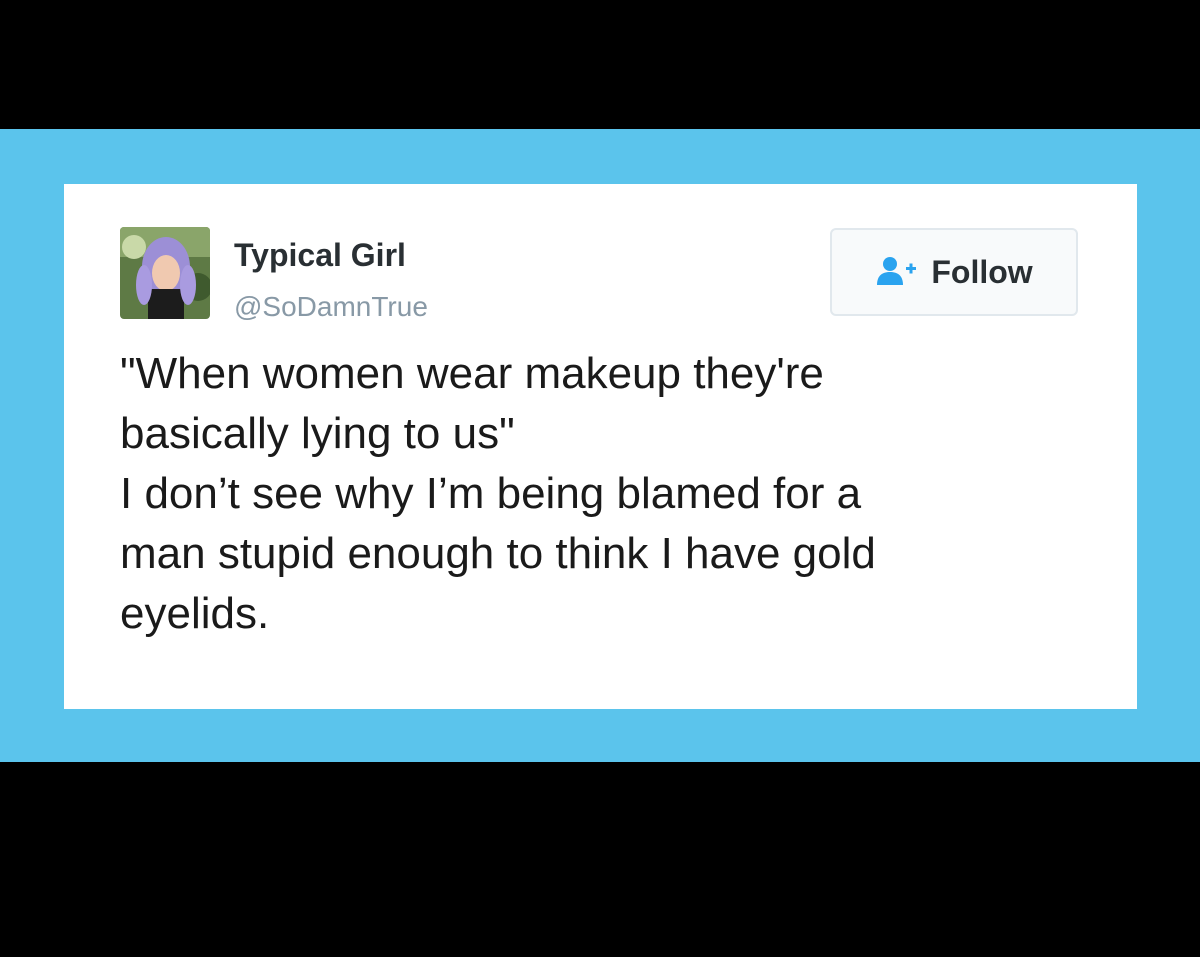 The height and width of the screenshot is (957, 1200). Describe the element at coordinates (897, 271) in the screenshot. I see `add-user-icon` at that location.